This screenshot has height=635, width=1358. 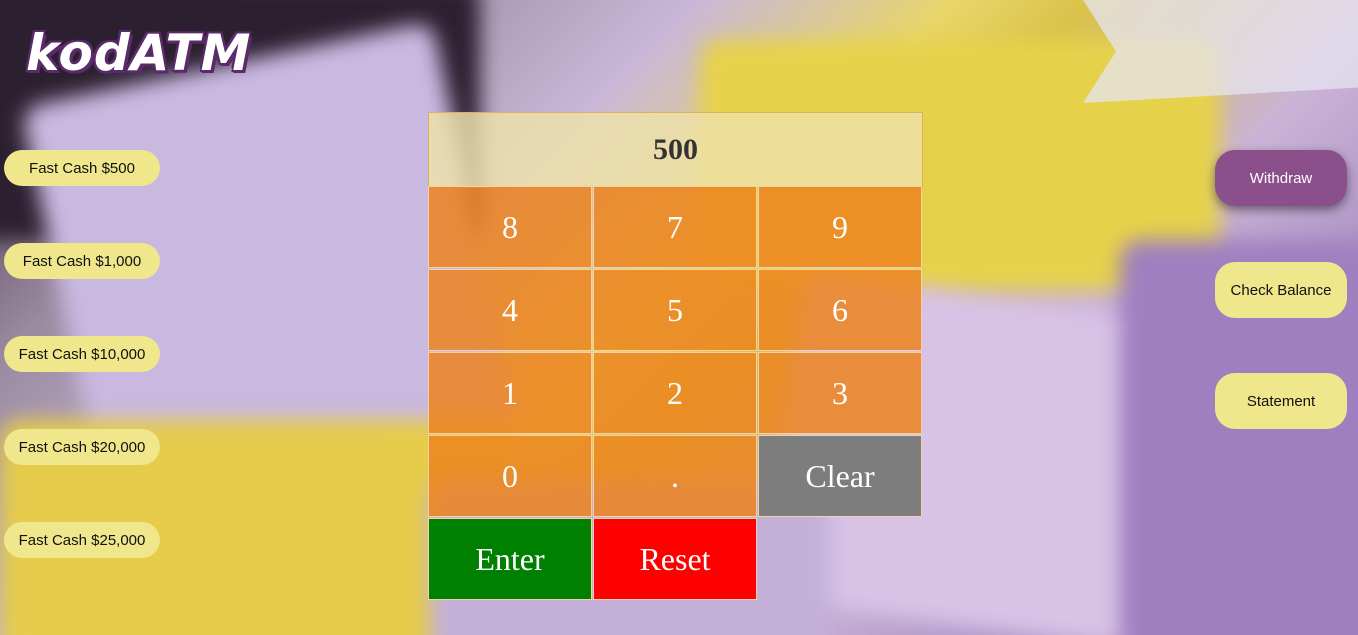 I want to click on fast-cash-20000-button: Fast Cash $20,000, so click(x=82, y=447).